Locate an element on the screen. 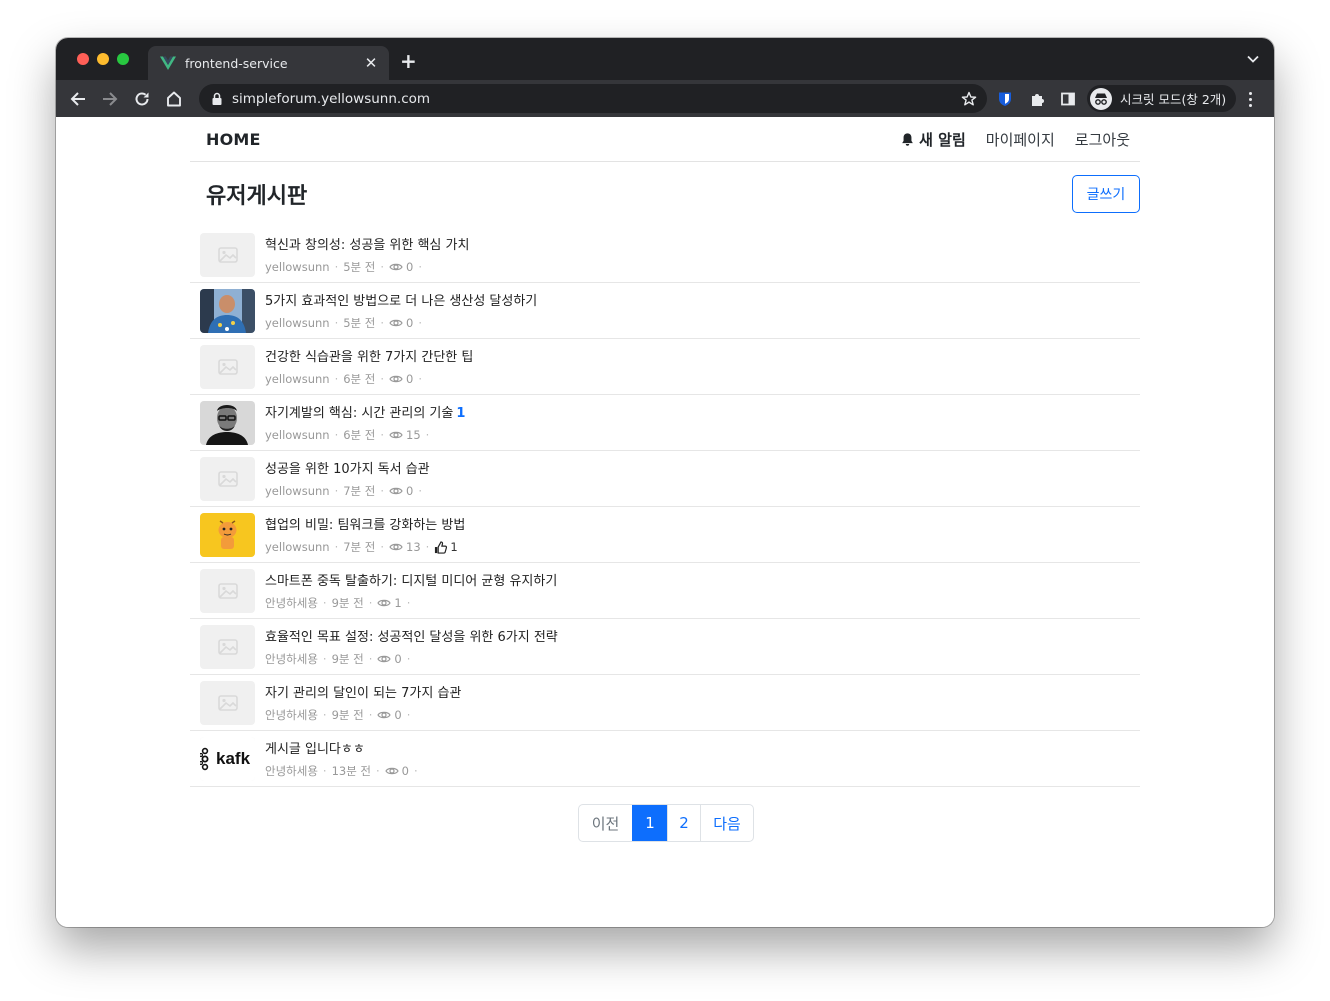  post-row: 혁신과 창의성: 성공을 위한 핵심 가치 yellowsunn · 5분 전 · 0 · is located at coordinates (665, 255).